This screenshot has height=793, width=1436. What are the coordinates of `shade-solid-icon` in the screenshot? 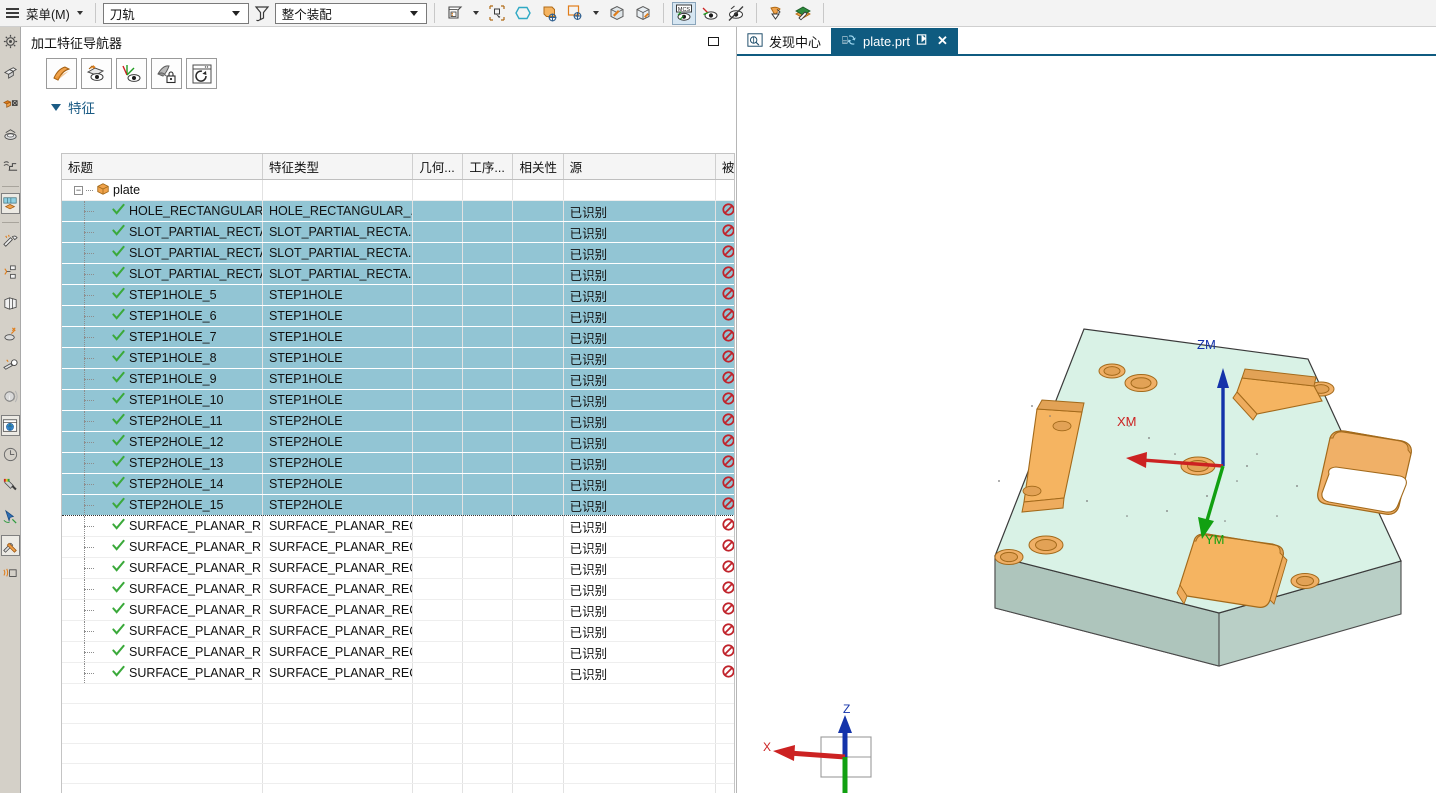 It's located at (617, 13).